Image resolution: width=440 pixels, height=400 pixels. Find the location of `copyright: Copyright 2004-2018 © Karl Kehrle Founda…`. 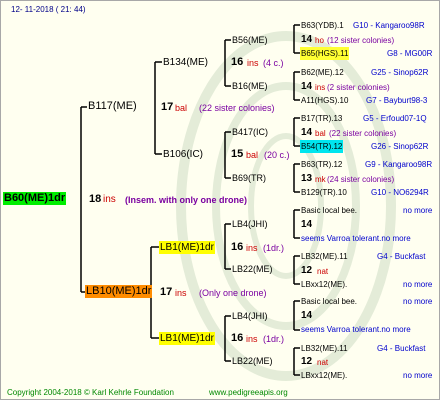

copyright: Copyright 2004-2018 © Karl Kehrle Founda… is located at coordinates (90, 392).